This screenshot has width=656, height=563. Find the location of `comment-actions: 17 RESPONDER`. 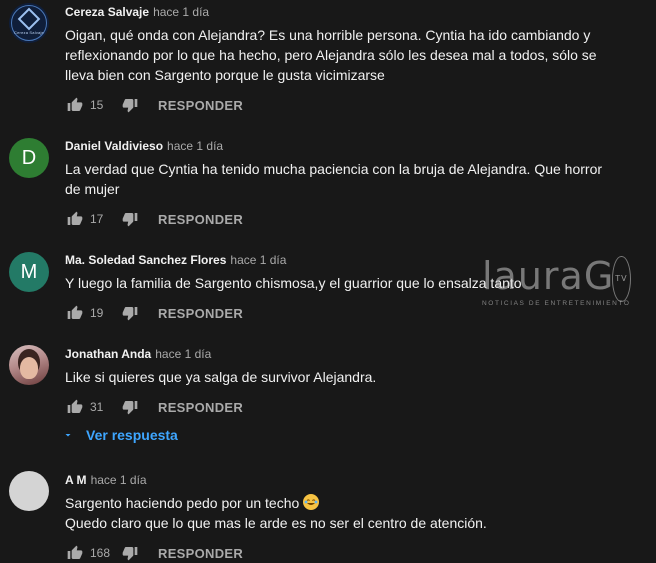

comment-actions: 17 RESPONDER is located at coordinates (154, 219).